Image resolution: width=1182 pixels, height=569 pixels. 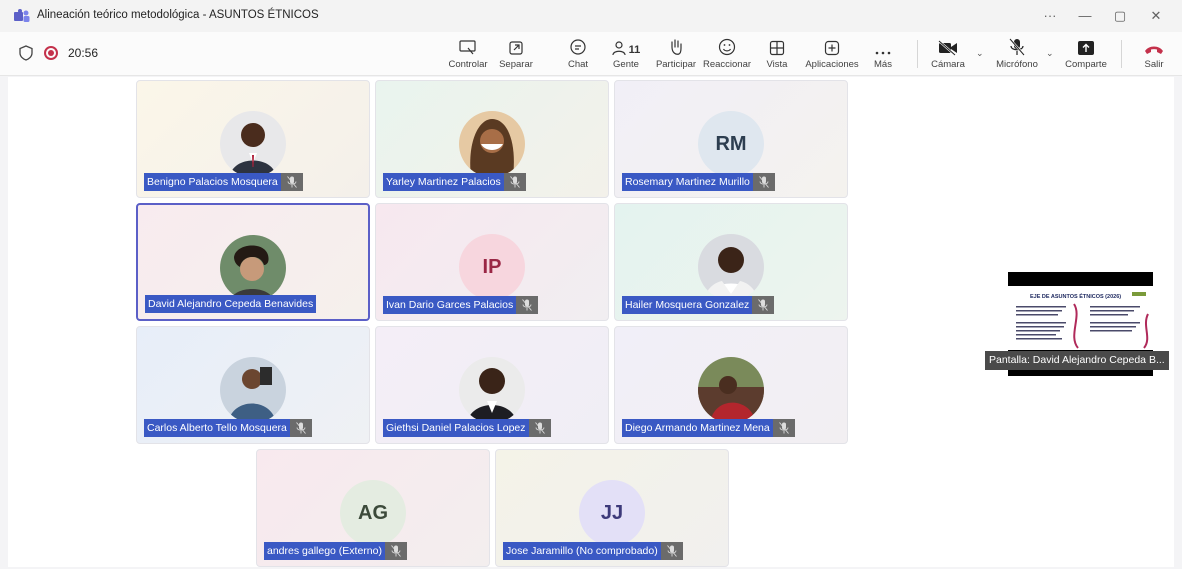 I want to click on shared-slide: EJE DE ASUNTOS ÉTNICOS (2026), so click(x=1080, y=318).